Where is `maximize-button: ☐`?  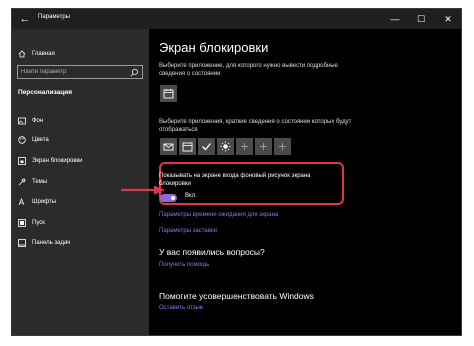
maximize-button: ☐ is located at coordinates (421, 19).